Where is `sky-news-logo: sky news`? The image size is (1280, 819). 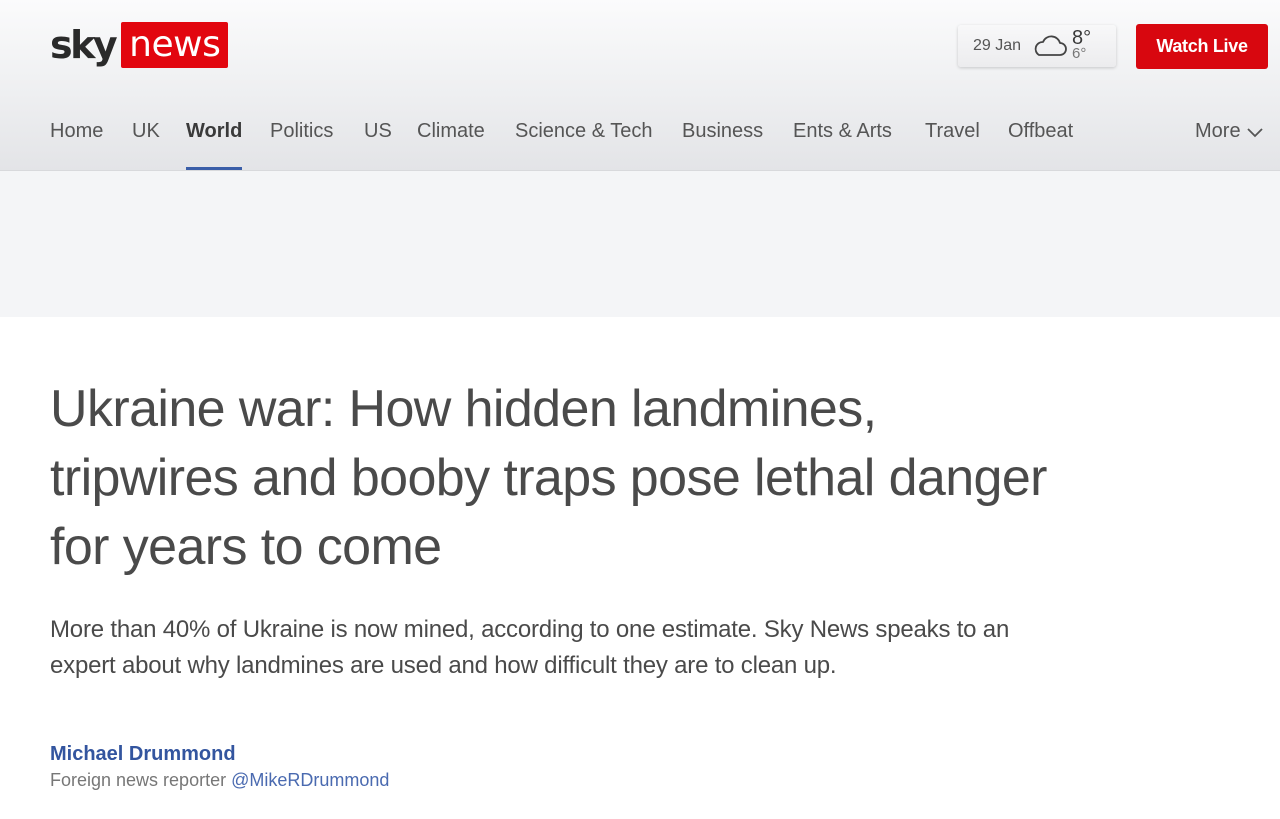 sky-news-logo: sky news is located at coordinates (139, 46).